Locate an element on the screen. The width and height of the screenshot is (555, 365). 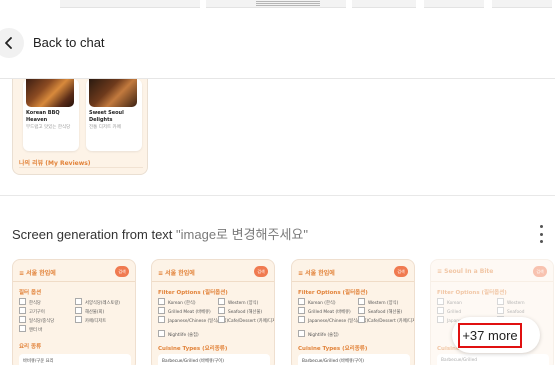
previous-thumb-text is located at coordinates (288, 4).